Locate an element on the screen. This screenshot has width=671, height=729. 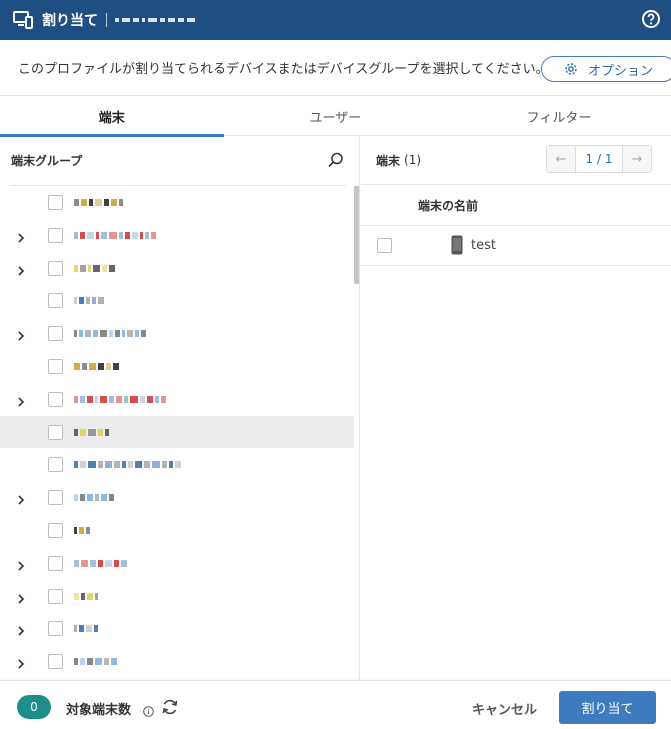
smartphone-icon is located at coordinates (457, 245).